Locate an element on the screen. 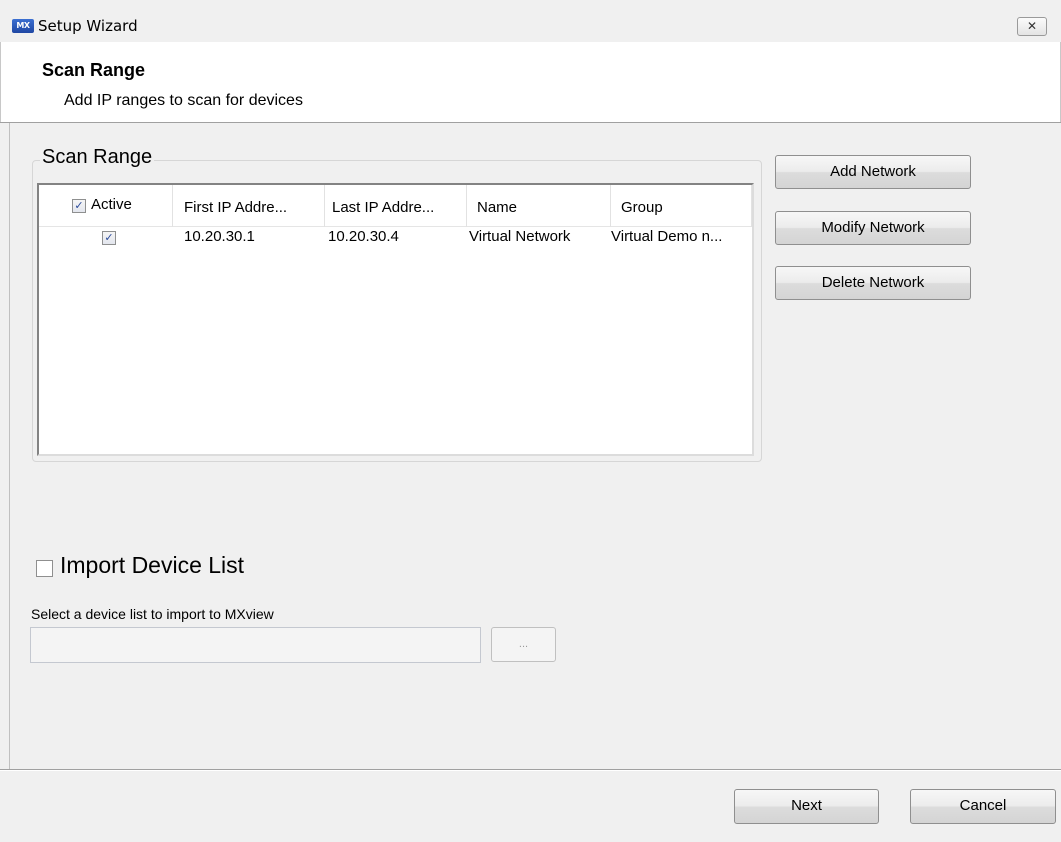  row-active-checkbox: ✓ is located at coordinates (109, 238).